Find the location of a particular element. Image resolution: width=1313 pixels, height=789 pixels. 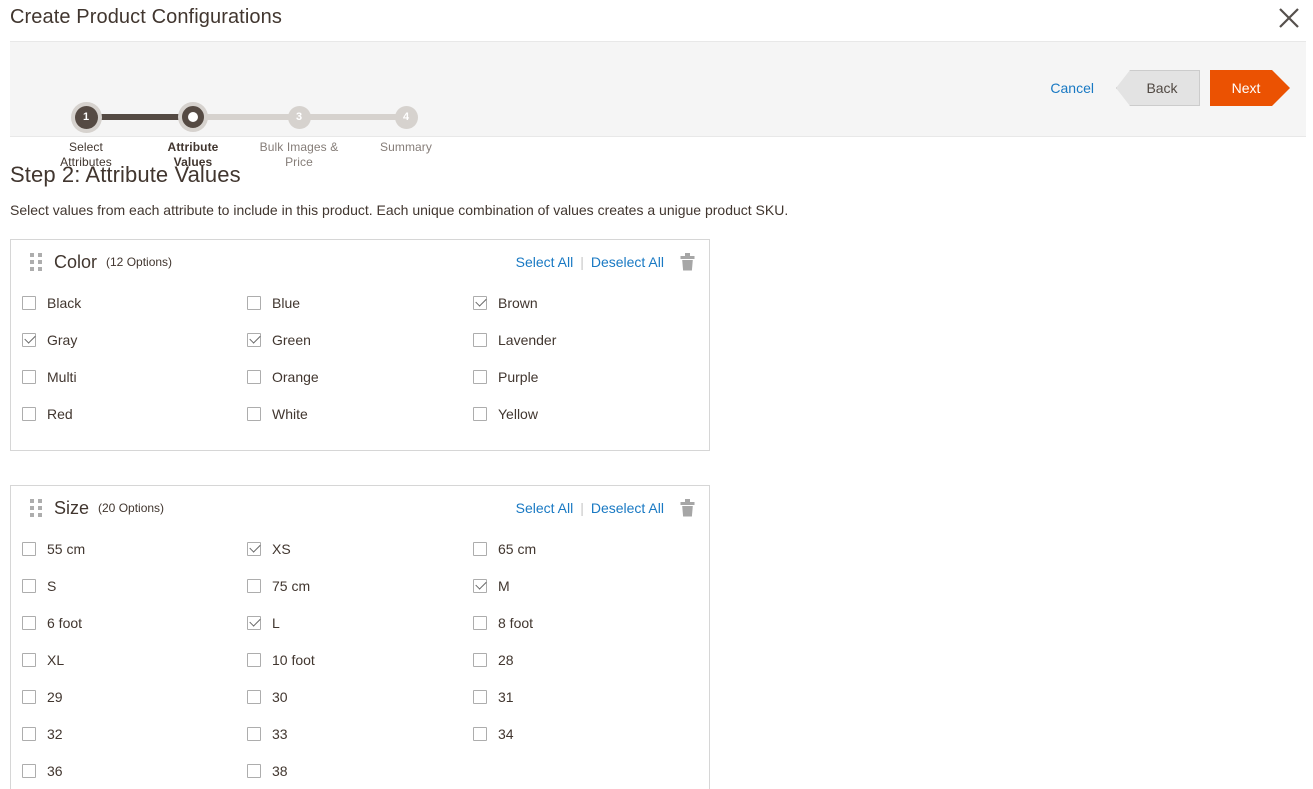

option-label: S is located at coordinates (52, 585).